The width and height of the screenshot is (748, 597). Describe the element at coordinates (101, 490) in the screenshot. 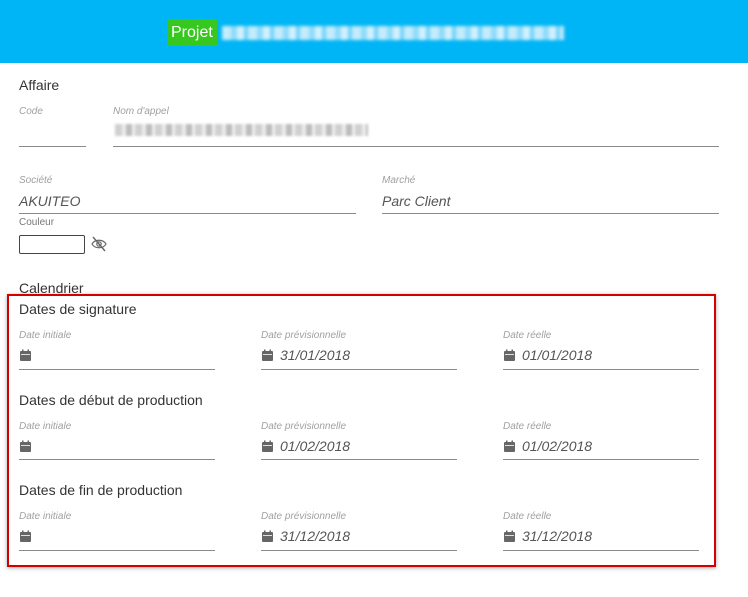

I see `group-fin-production-title: Dates de fin de production` at that location.